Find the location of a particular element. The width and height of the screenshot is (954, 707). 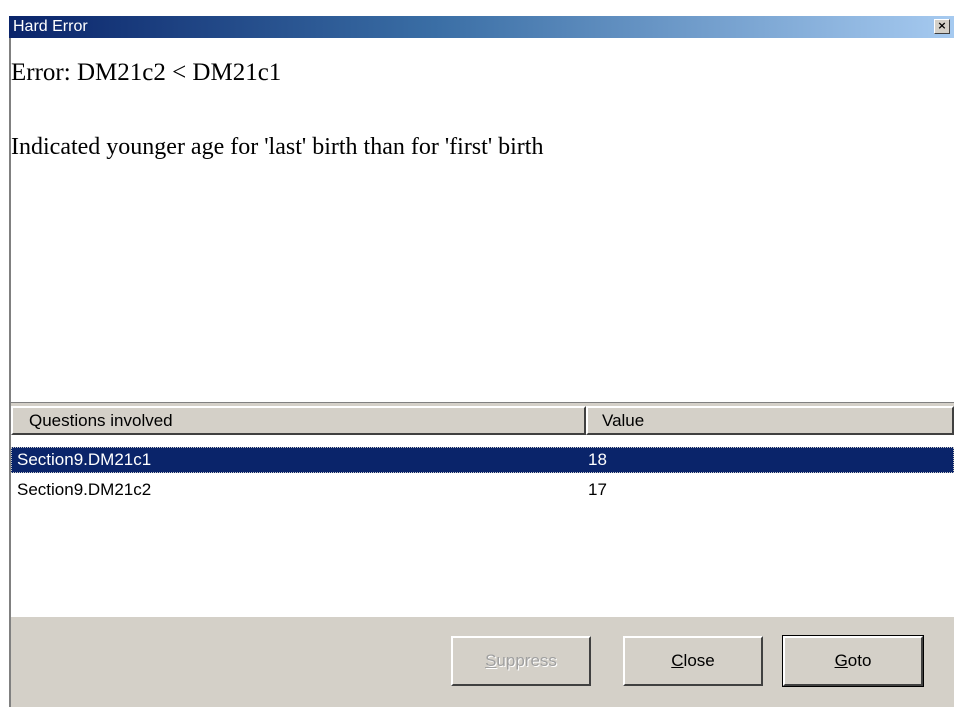

button-bar: Suppress Close Goto is located at coordinates (482, 661).